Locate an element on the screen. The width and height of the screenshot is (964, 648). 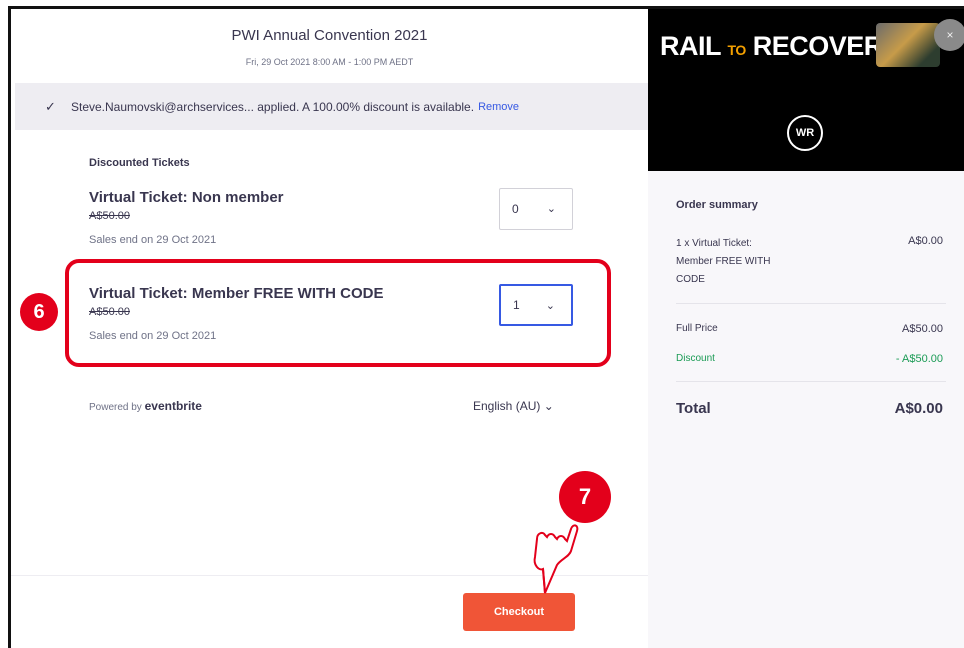
total-amount: A$0.00 is located at coordinates (918, 408).